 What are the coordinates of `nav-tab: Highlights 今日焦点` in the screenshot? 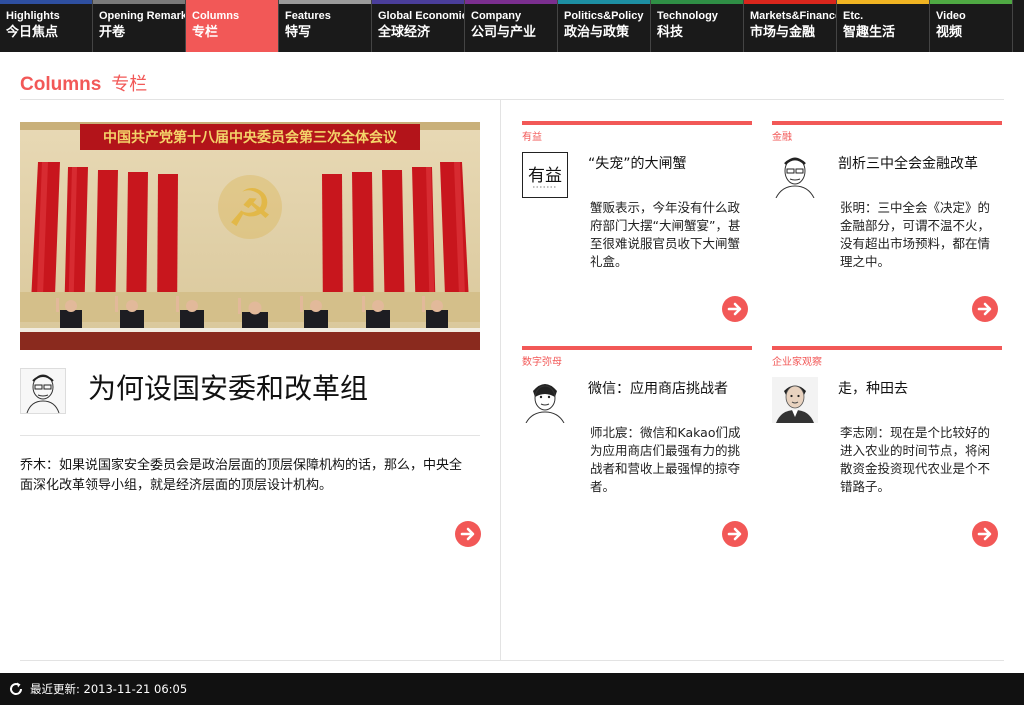 It's located at (46, 26).